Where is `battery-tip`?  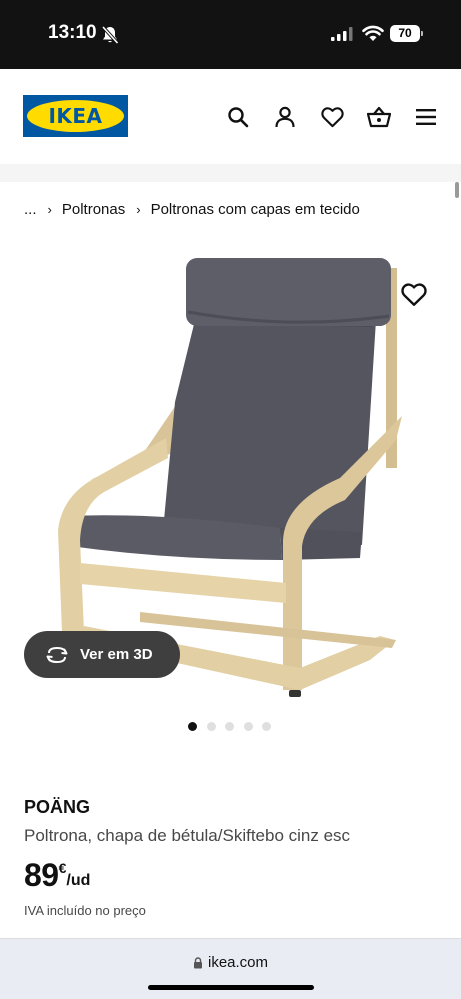
battery-tip is located at coordinates (422, 33).